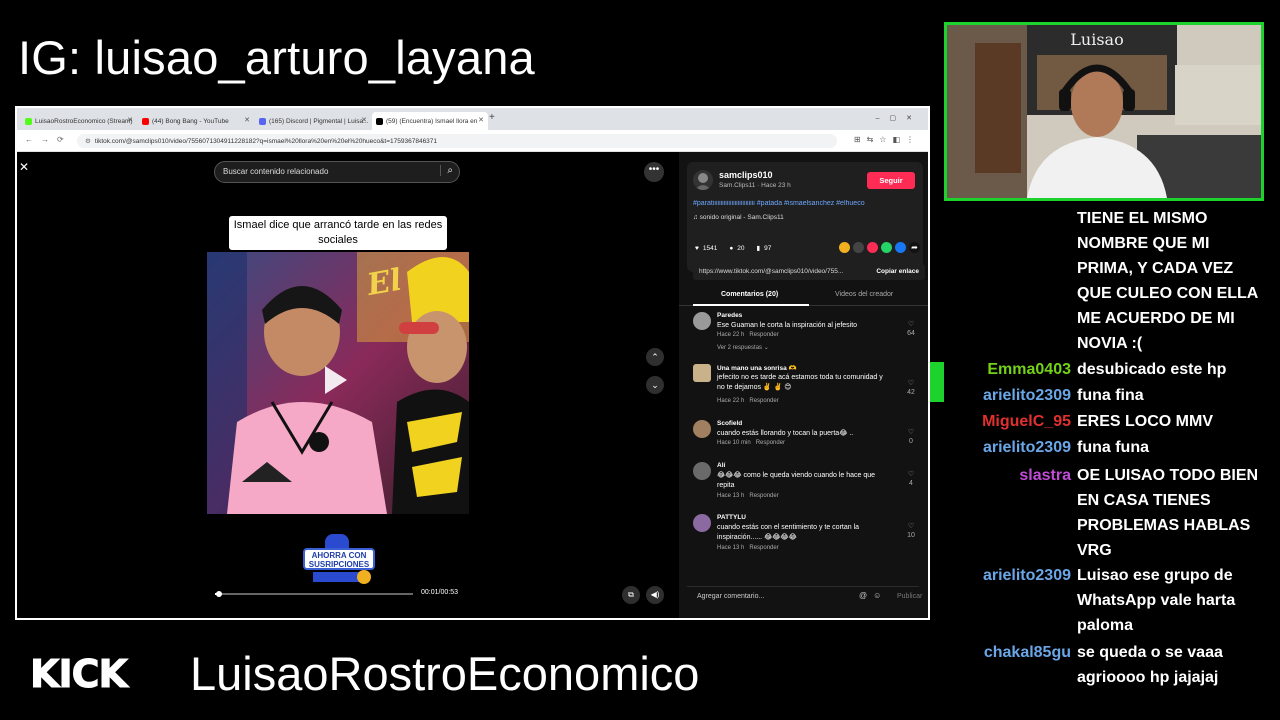 The height and width of the screenshot is (720, 1280). Describe the element at coordinates (729, 315) in the screenshot. I see `comment-user: Paredes` at that location.